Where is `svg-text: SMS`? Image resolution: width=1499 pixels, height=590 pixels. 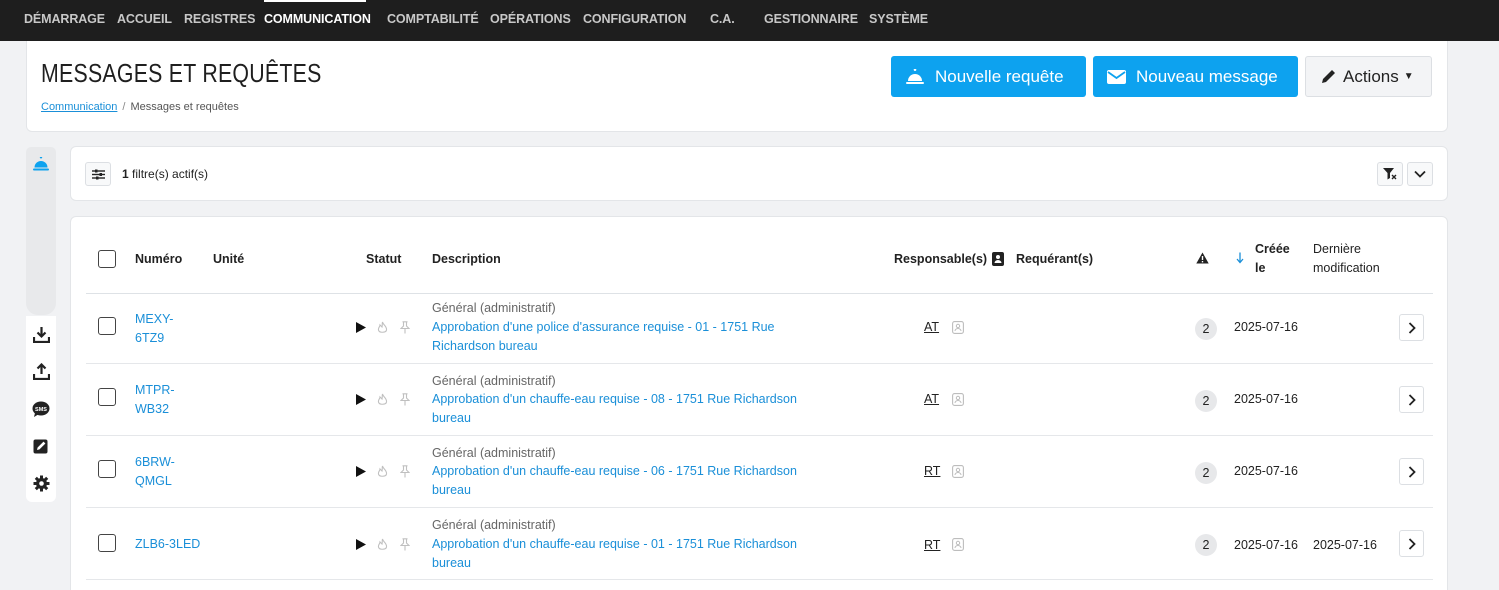
svg-text: SMS is located at coordinates (41, 409).